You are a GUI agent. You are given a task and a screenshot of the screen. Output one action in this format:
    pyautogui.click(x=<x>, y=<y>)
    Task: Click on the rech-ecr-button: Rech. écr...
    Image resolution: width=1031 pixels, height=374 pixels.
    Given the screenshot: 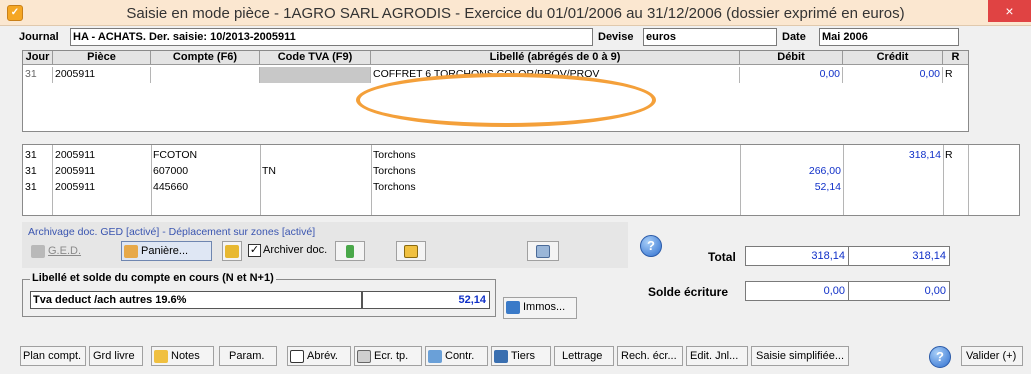 What is the action you would take?
    pyautogui.click(x=650, y=356)
    